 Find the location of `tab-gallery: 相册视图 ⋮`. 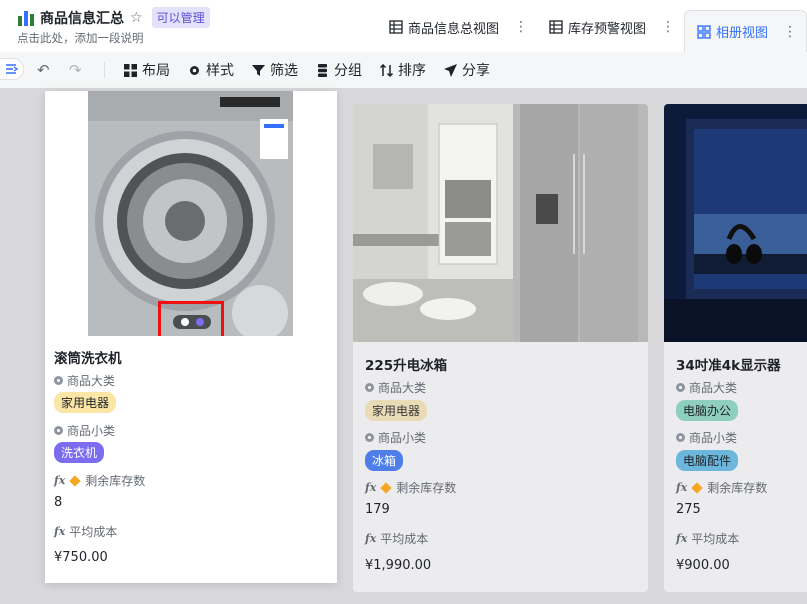

tab-gallery: 相册视图 ⋮ is located at coordinates (745, 31).